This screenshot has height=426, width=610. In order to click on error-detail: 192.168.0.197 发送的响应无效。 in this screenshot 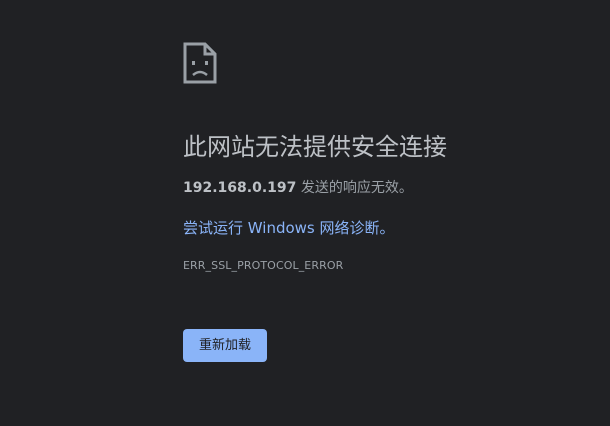, I will do `click(298, 188)`.